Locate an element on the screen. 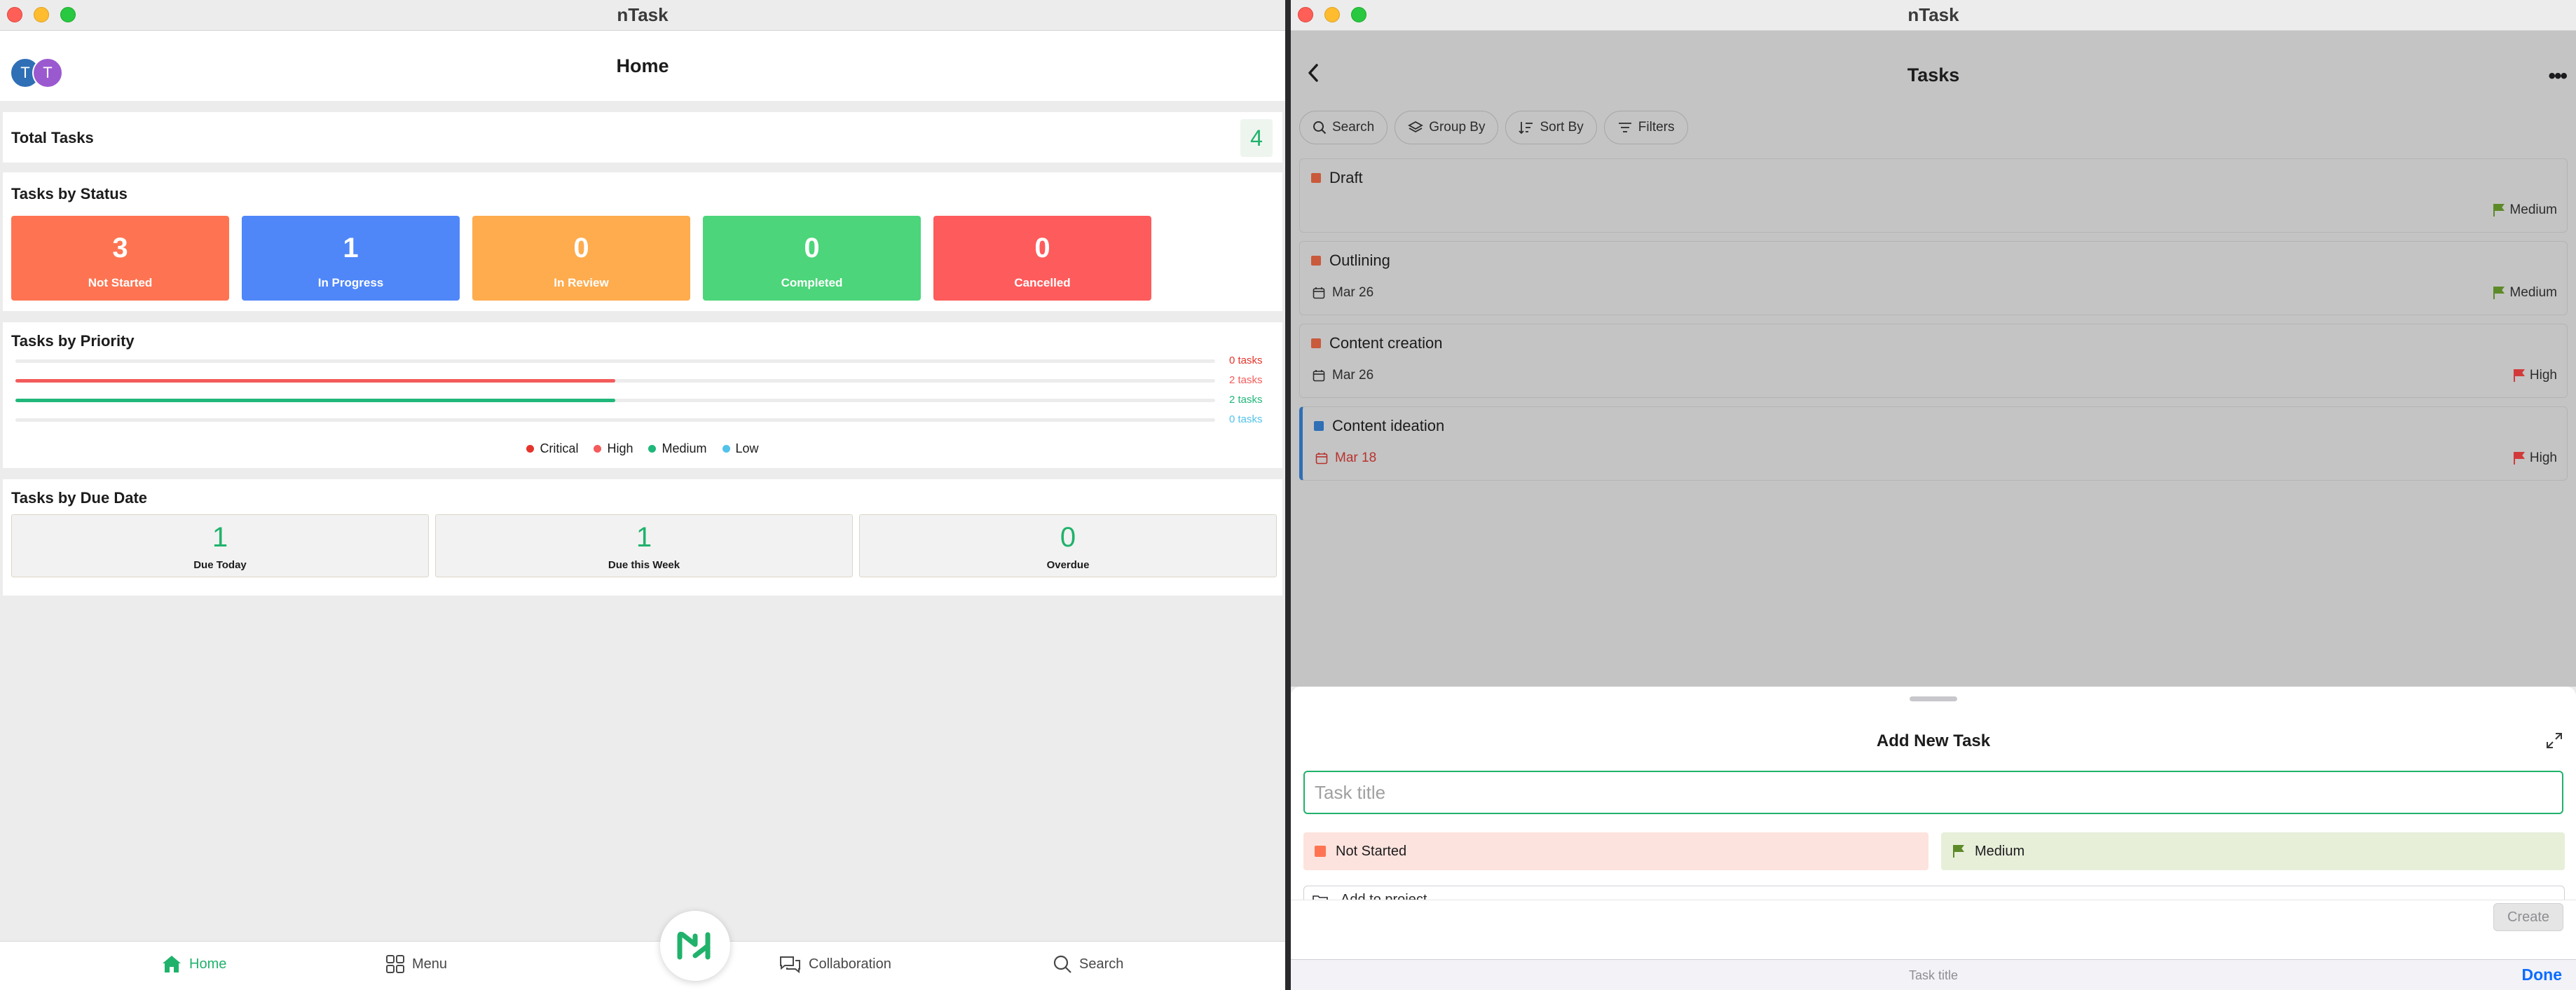 Image resolution: width=2576 pixels, height=990 pixels. status-tile-cancelled: 0 Cancelled is located at coordinates (1042, 258).